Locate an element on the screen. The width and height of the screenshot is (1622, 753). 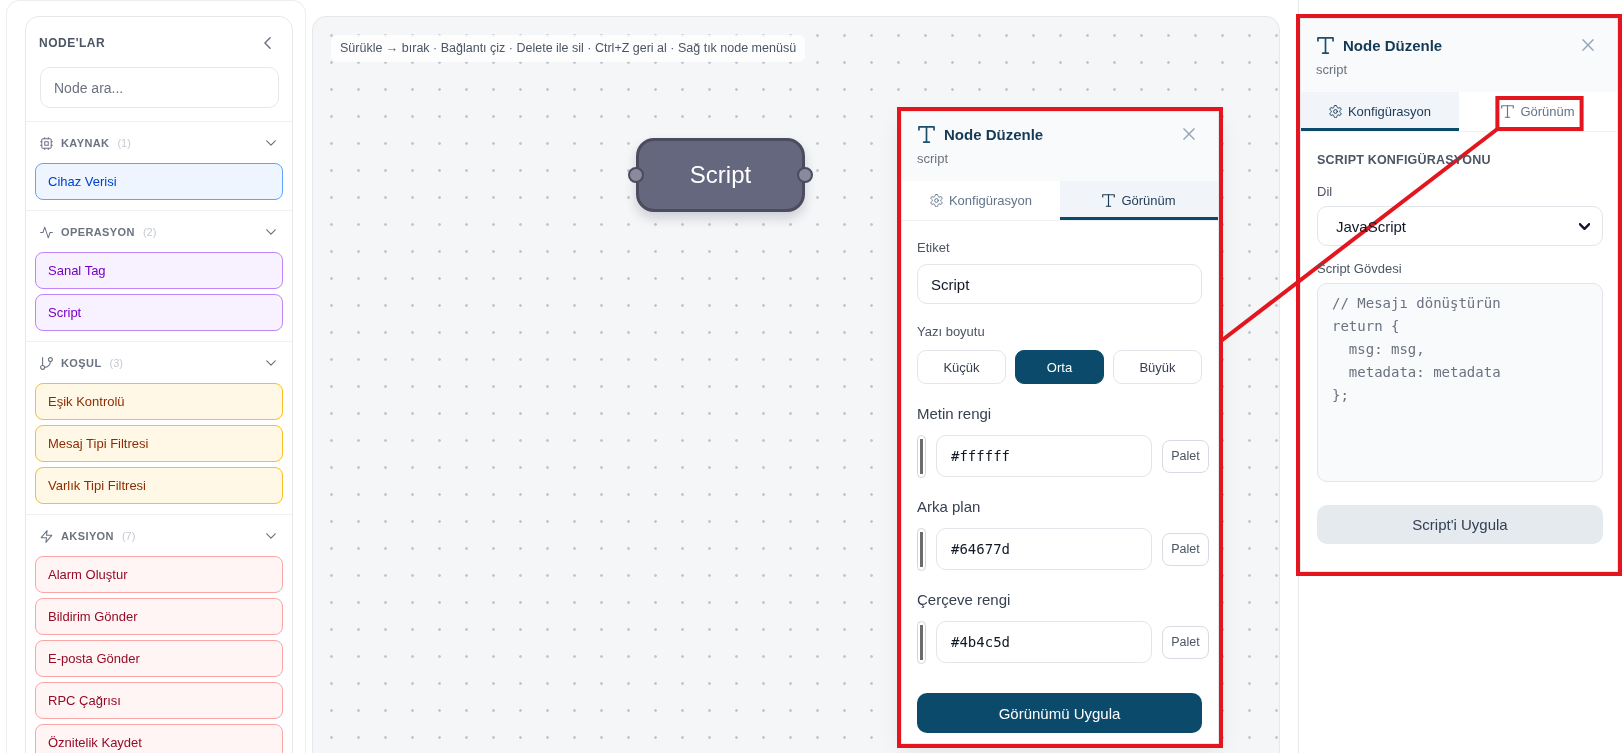
node-palette-item: RPC Çağrısı is located at coordinates (159, 700).